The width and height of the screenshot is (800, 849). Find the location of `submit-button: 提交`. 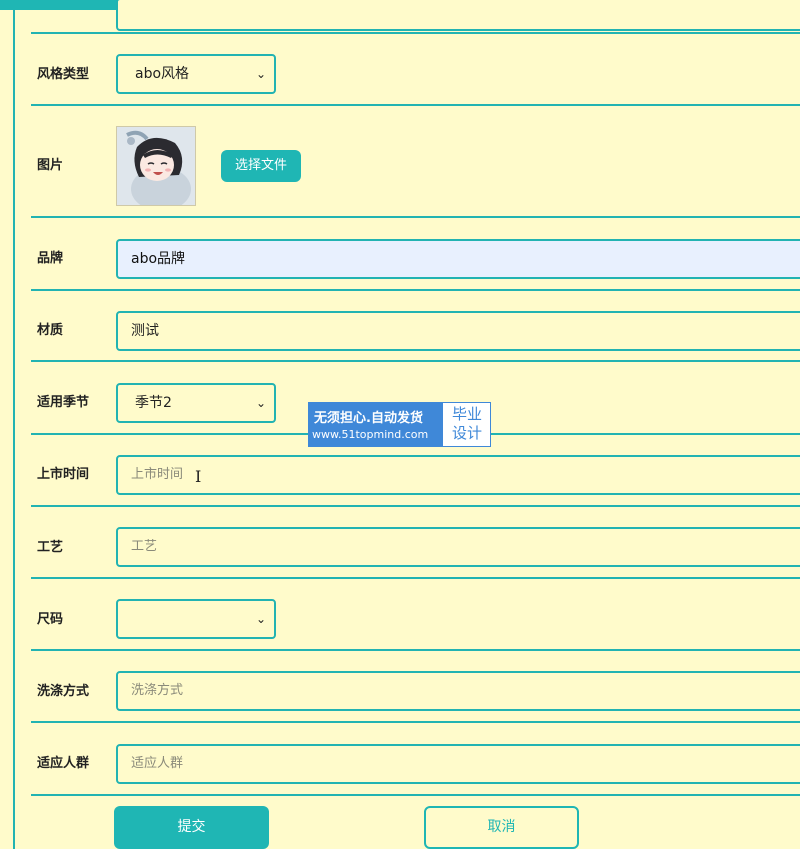

submit-button: 提交 is located at coordinates (191, 827).